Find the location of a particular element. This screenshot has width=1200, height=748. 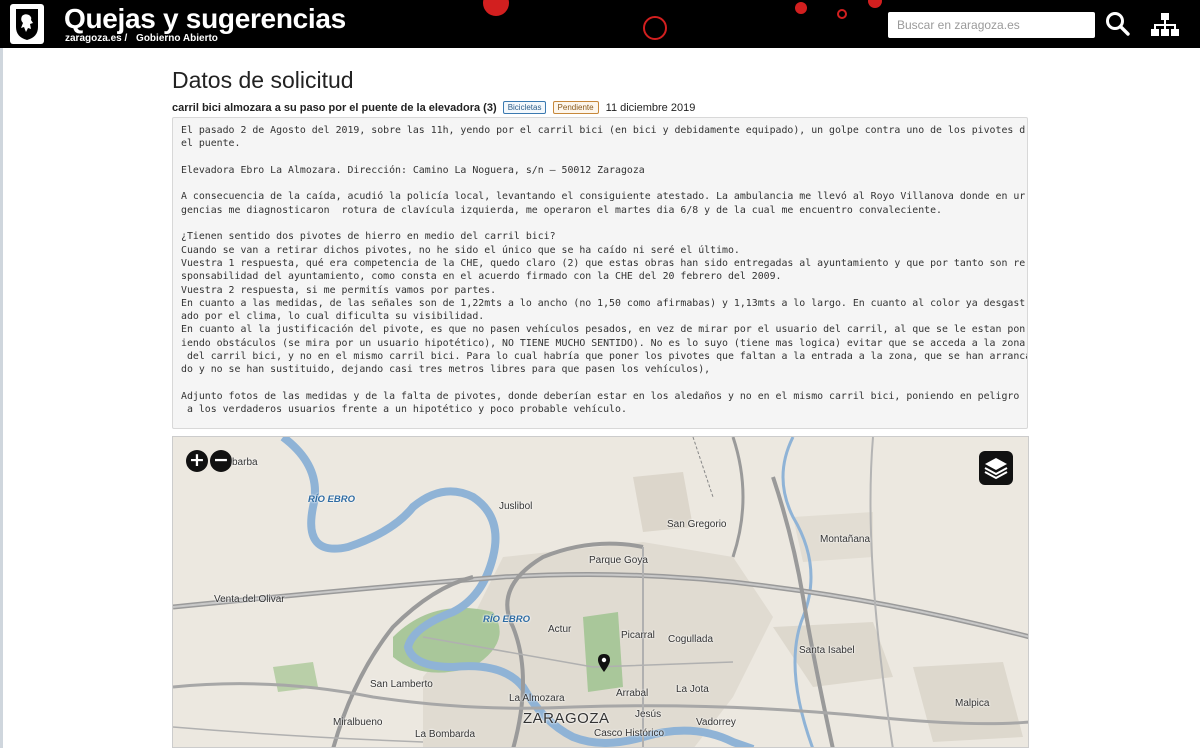

category-badge: Bicicletas is located at coordinates (524, 107).